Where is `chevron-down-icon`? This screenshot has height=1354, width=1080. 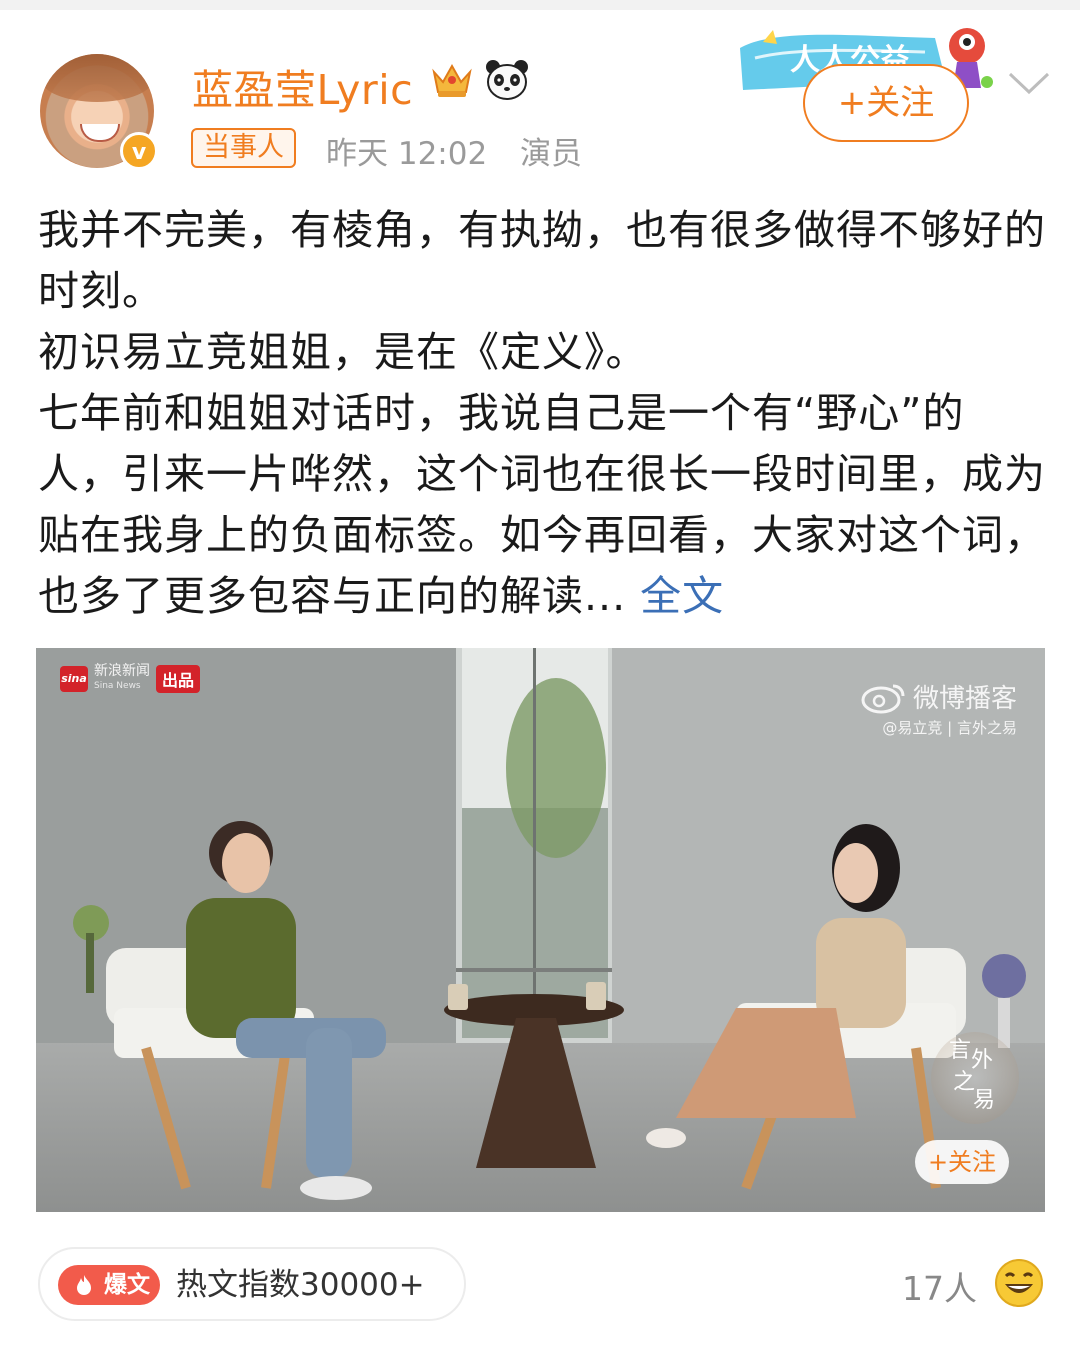
chevron-down-icon is located at coordinates (1029, 83).